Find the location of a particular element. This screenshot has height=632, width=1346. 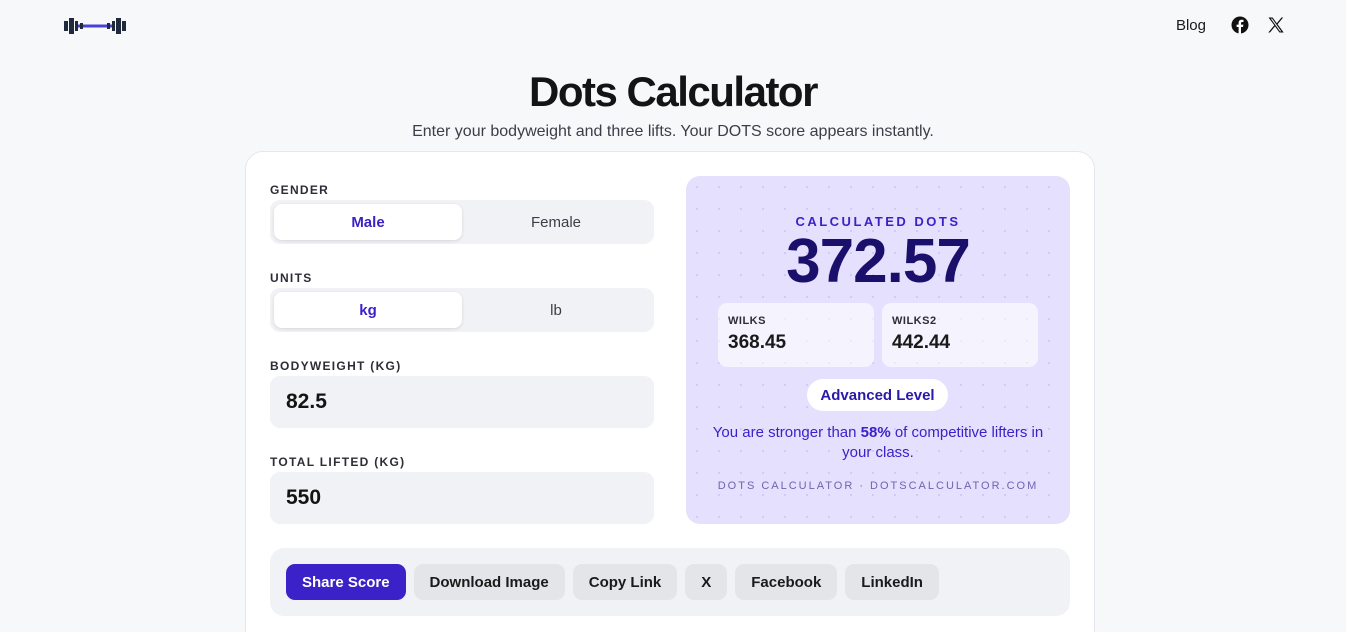

gender-toggle: Male Female is located at coordinates (462, 222).